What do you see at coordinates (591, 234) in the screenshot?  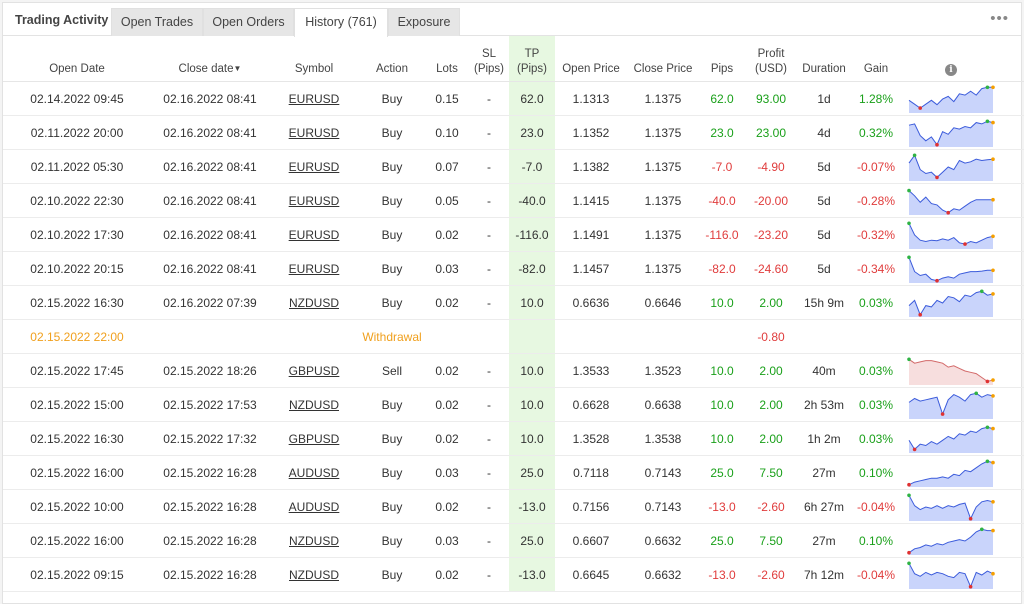 I see `open-price-cell: 1.1491` at bounding box center [591, 234].